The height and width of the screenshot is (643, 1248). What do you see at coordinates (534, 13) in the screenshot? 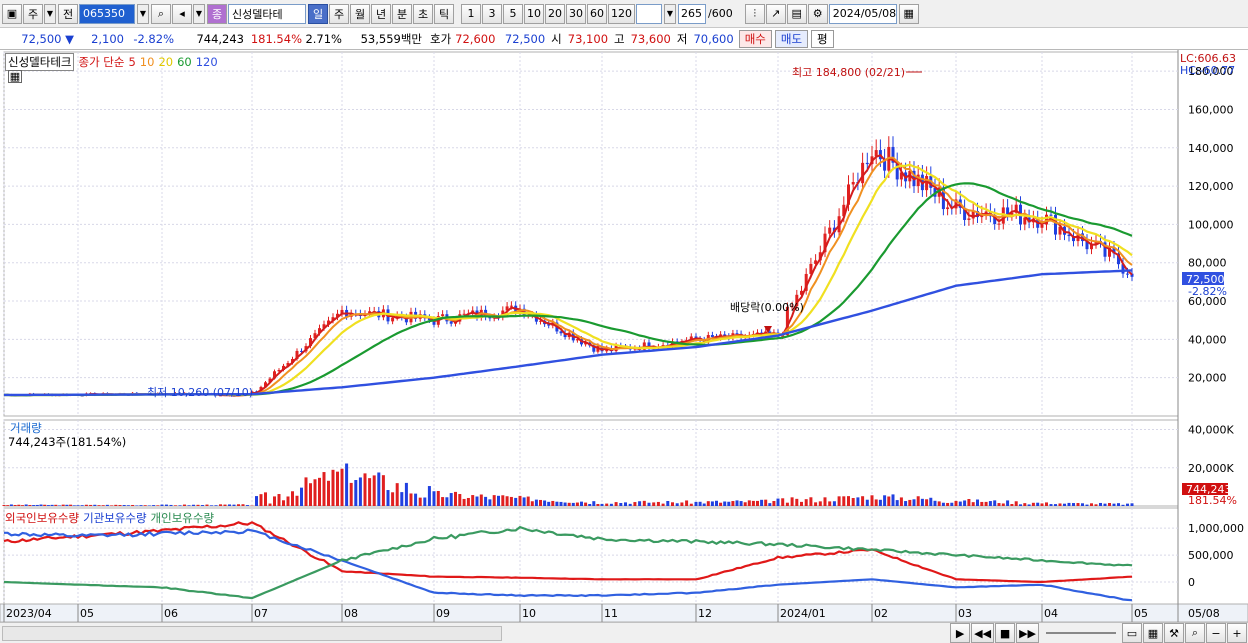
I see `num-10-button: 10` at bounding box center [534, 13].